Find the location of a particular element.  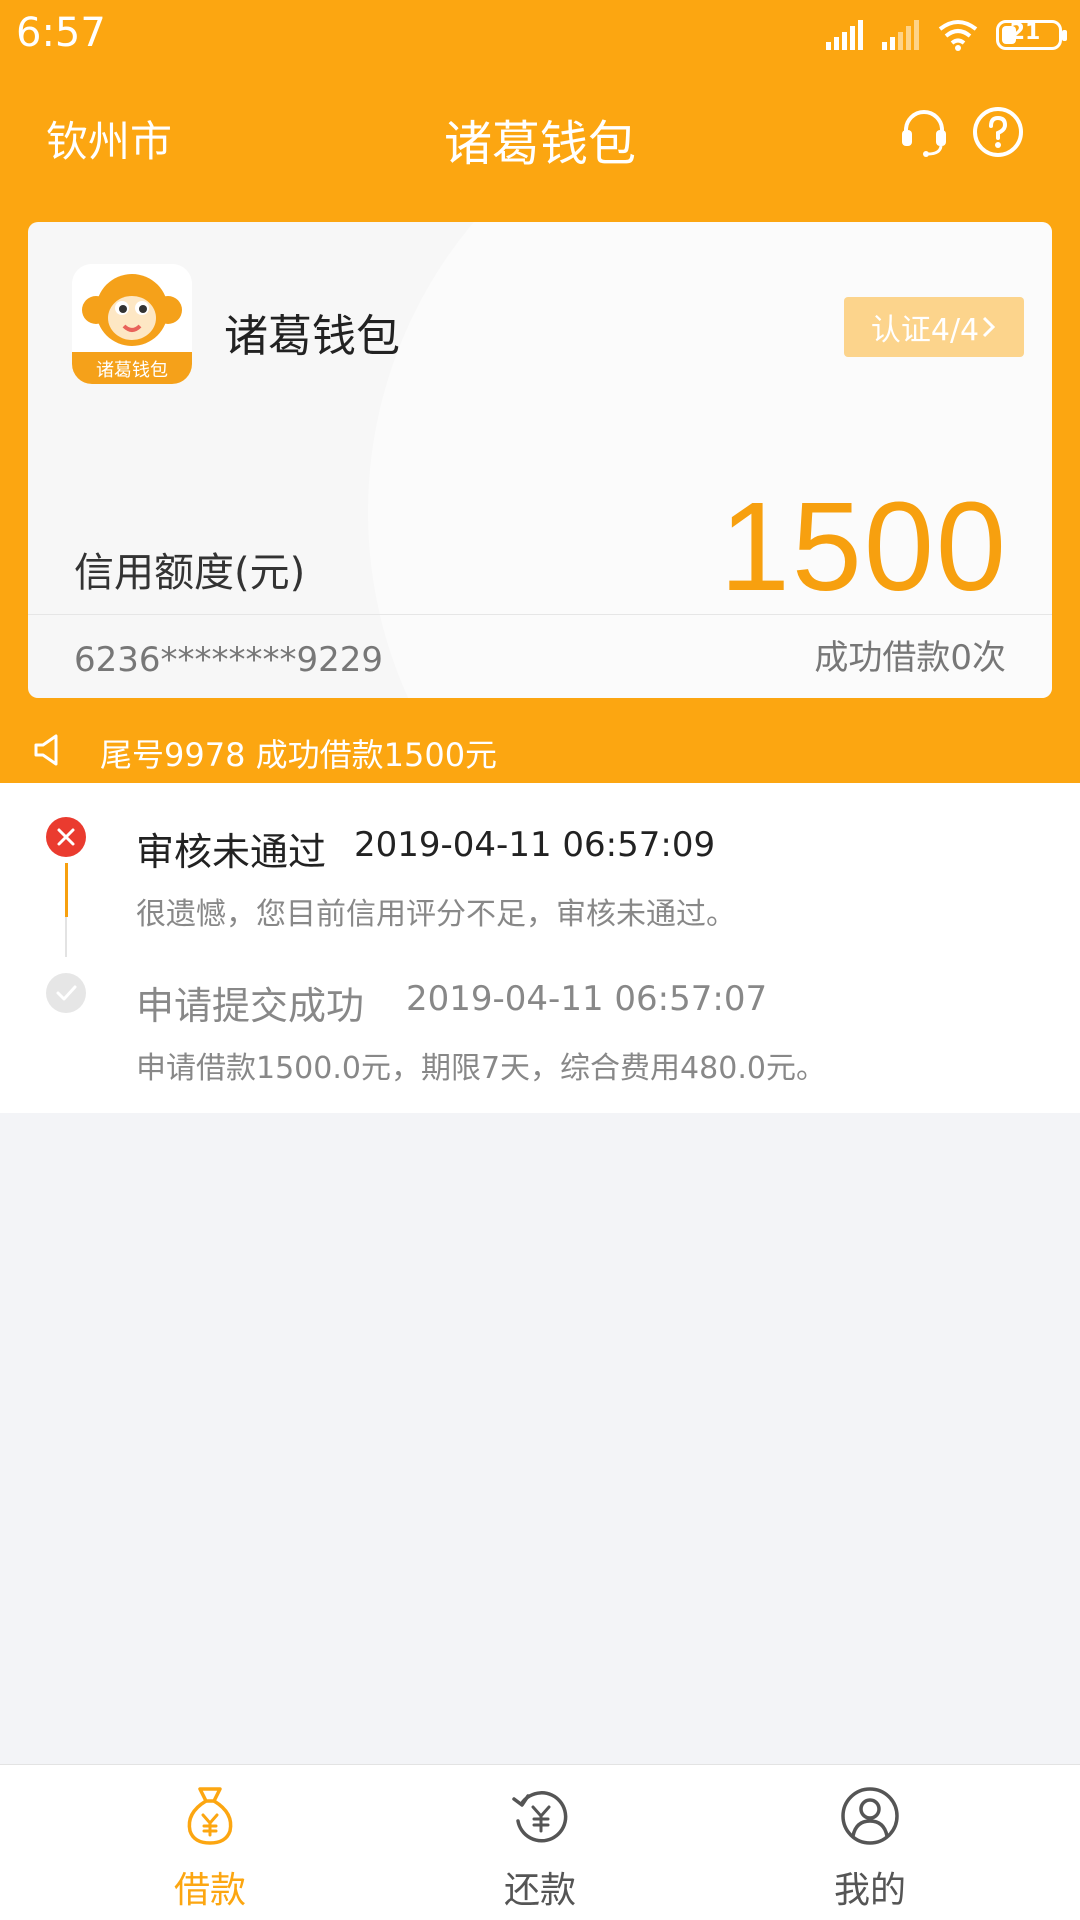

app-logo: 诸葛钱包 is located at coordinates (132, 324).